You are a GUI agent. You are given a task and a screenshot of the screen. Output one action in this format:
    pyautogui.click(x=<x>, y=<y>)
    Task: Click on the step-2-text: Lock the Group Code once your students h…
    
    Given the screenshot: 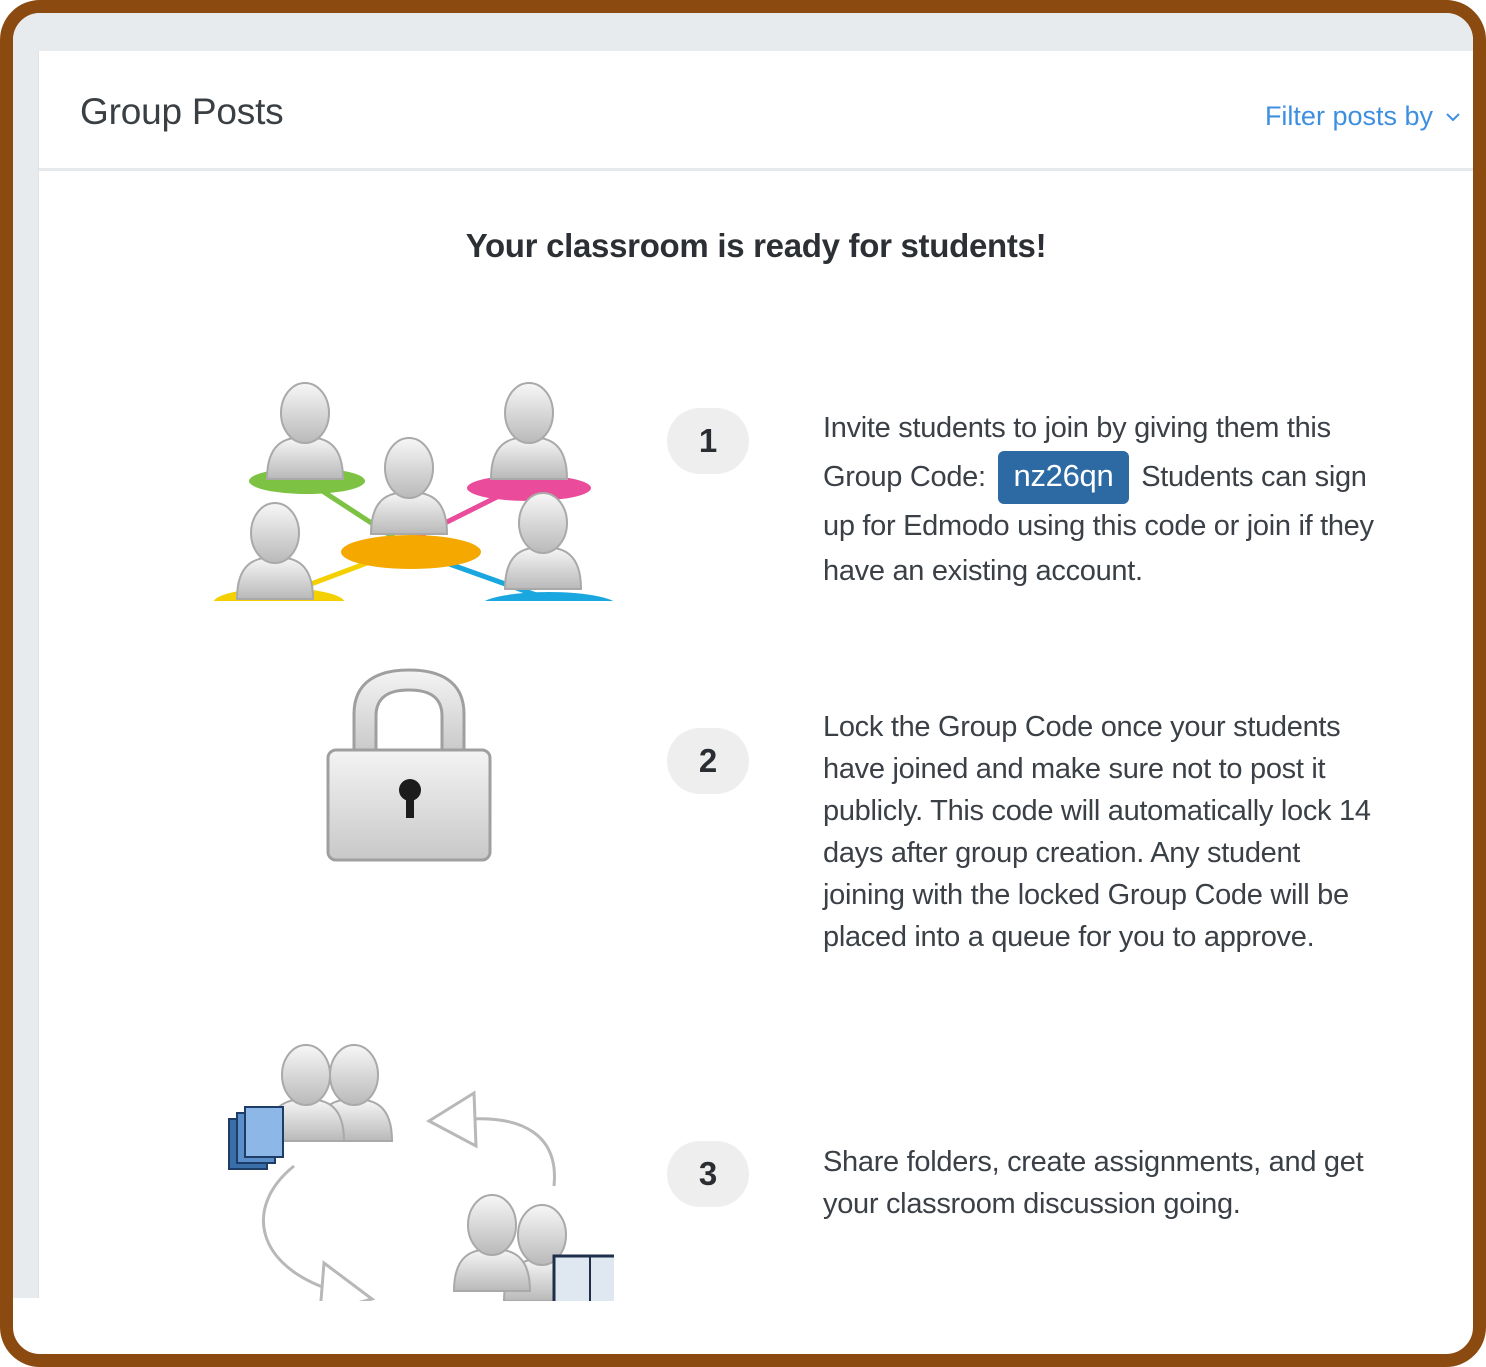 What is the action you would take?
    pyautogui.click(x=1097, y=832)
    